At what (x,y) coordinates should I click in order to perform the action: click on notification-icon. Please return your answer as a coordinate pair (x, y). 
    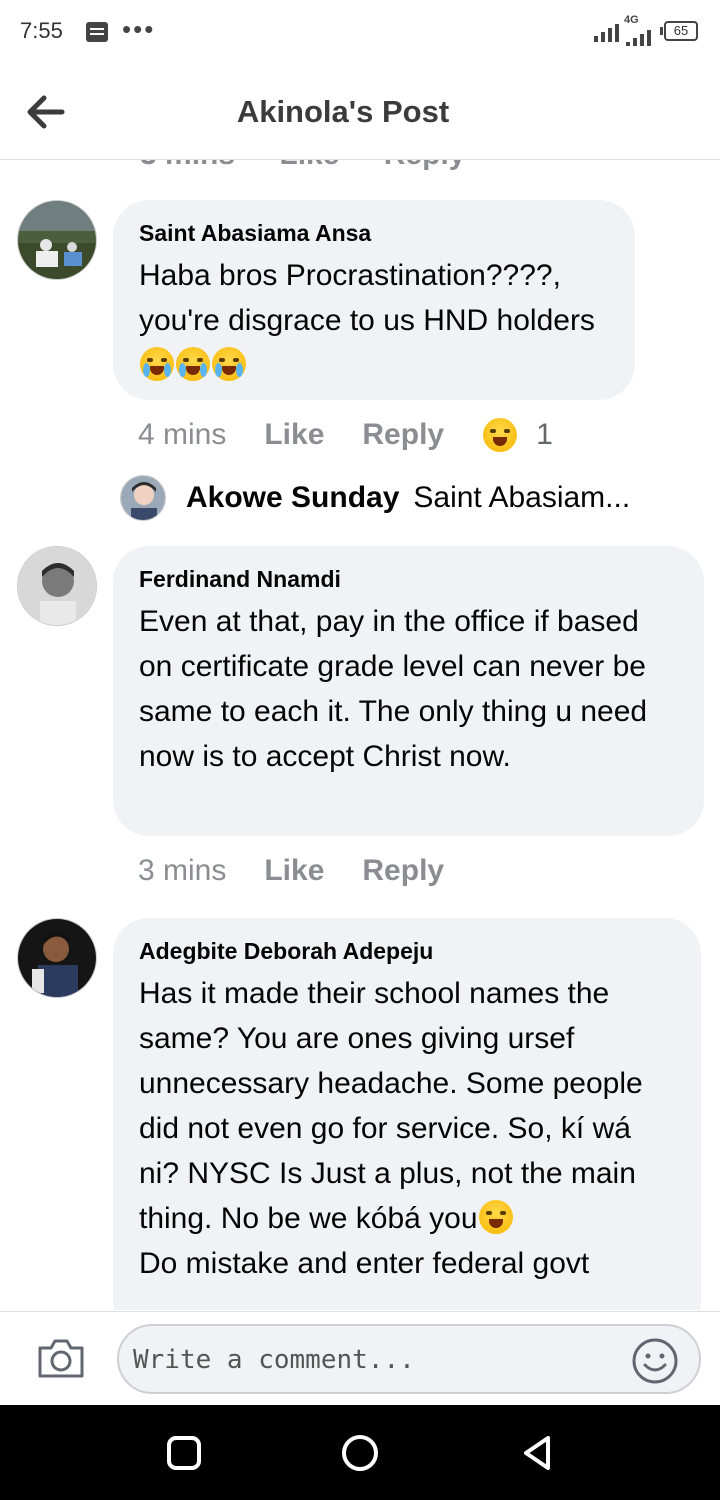
    Looking at the image, I should click on (97, 32).